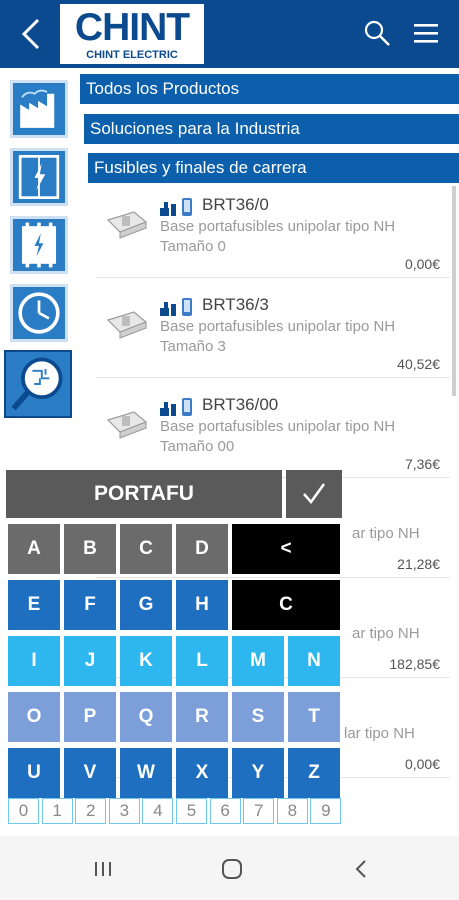  Describe the element at coordinates (34, 661) in the screenshot. I see `key-i: I` at that location.